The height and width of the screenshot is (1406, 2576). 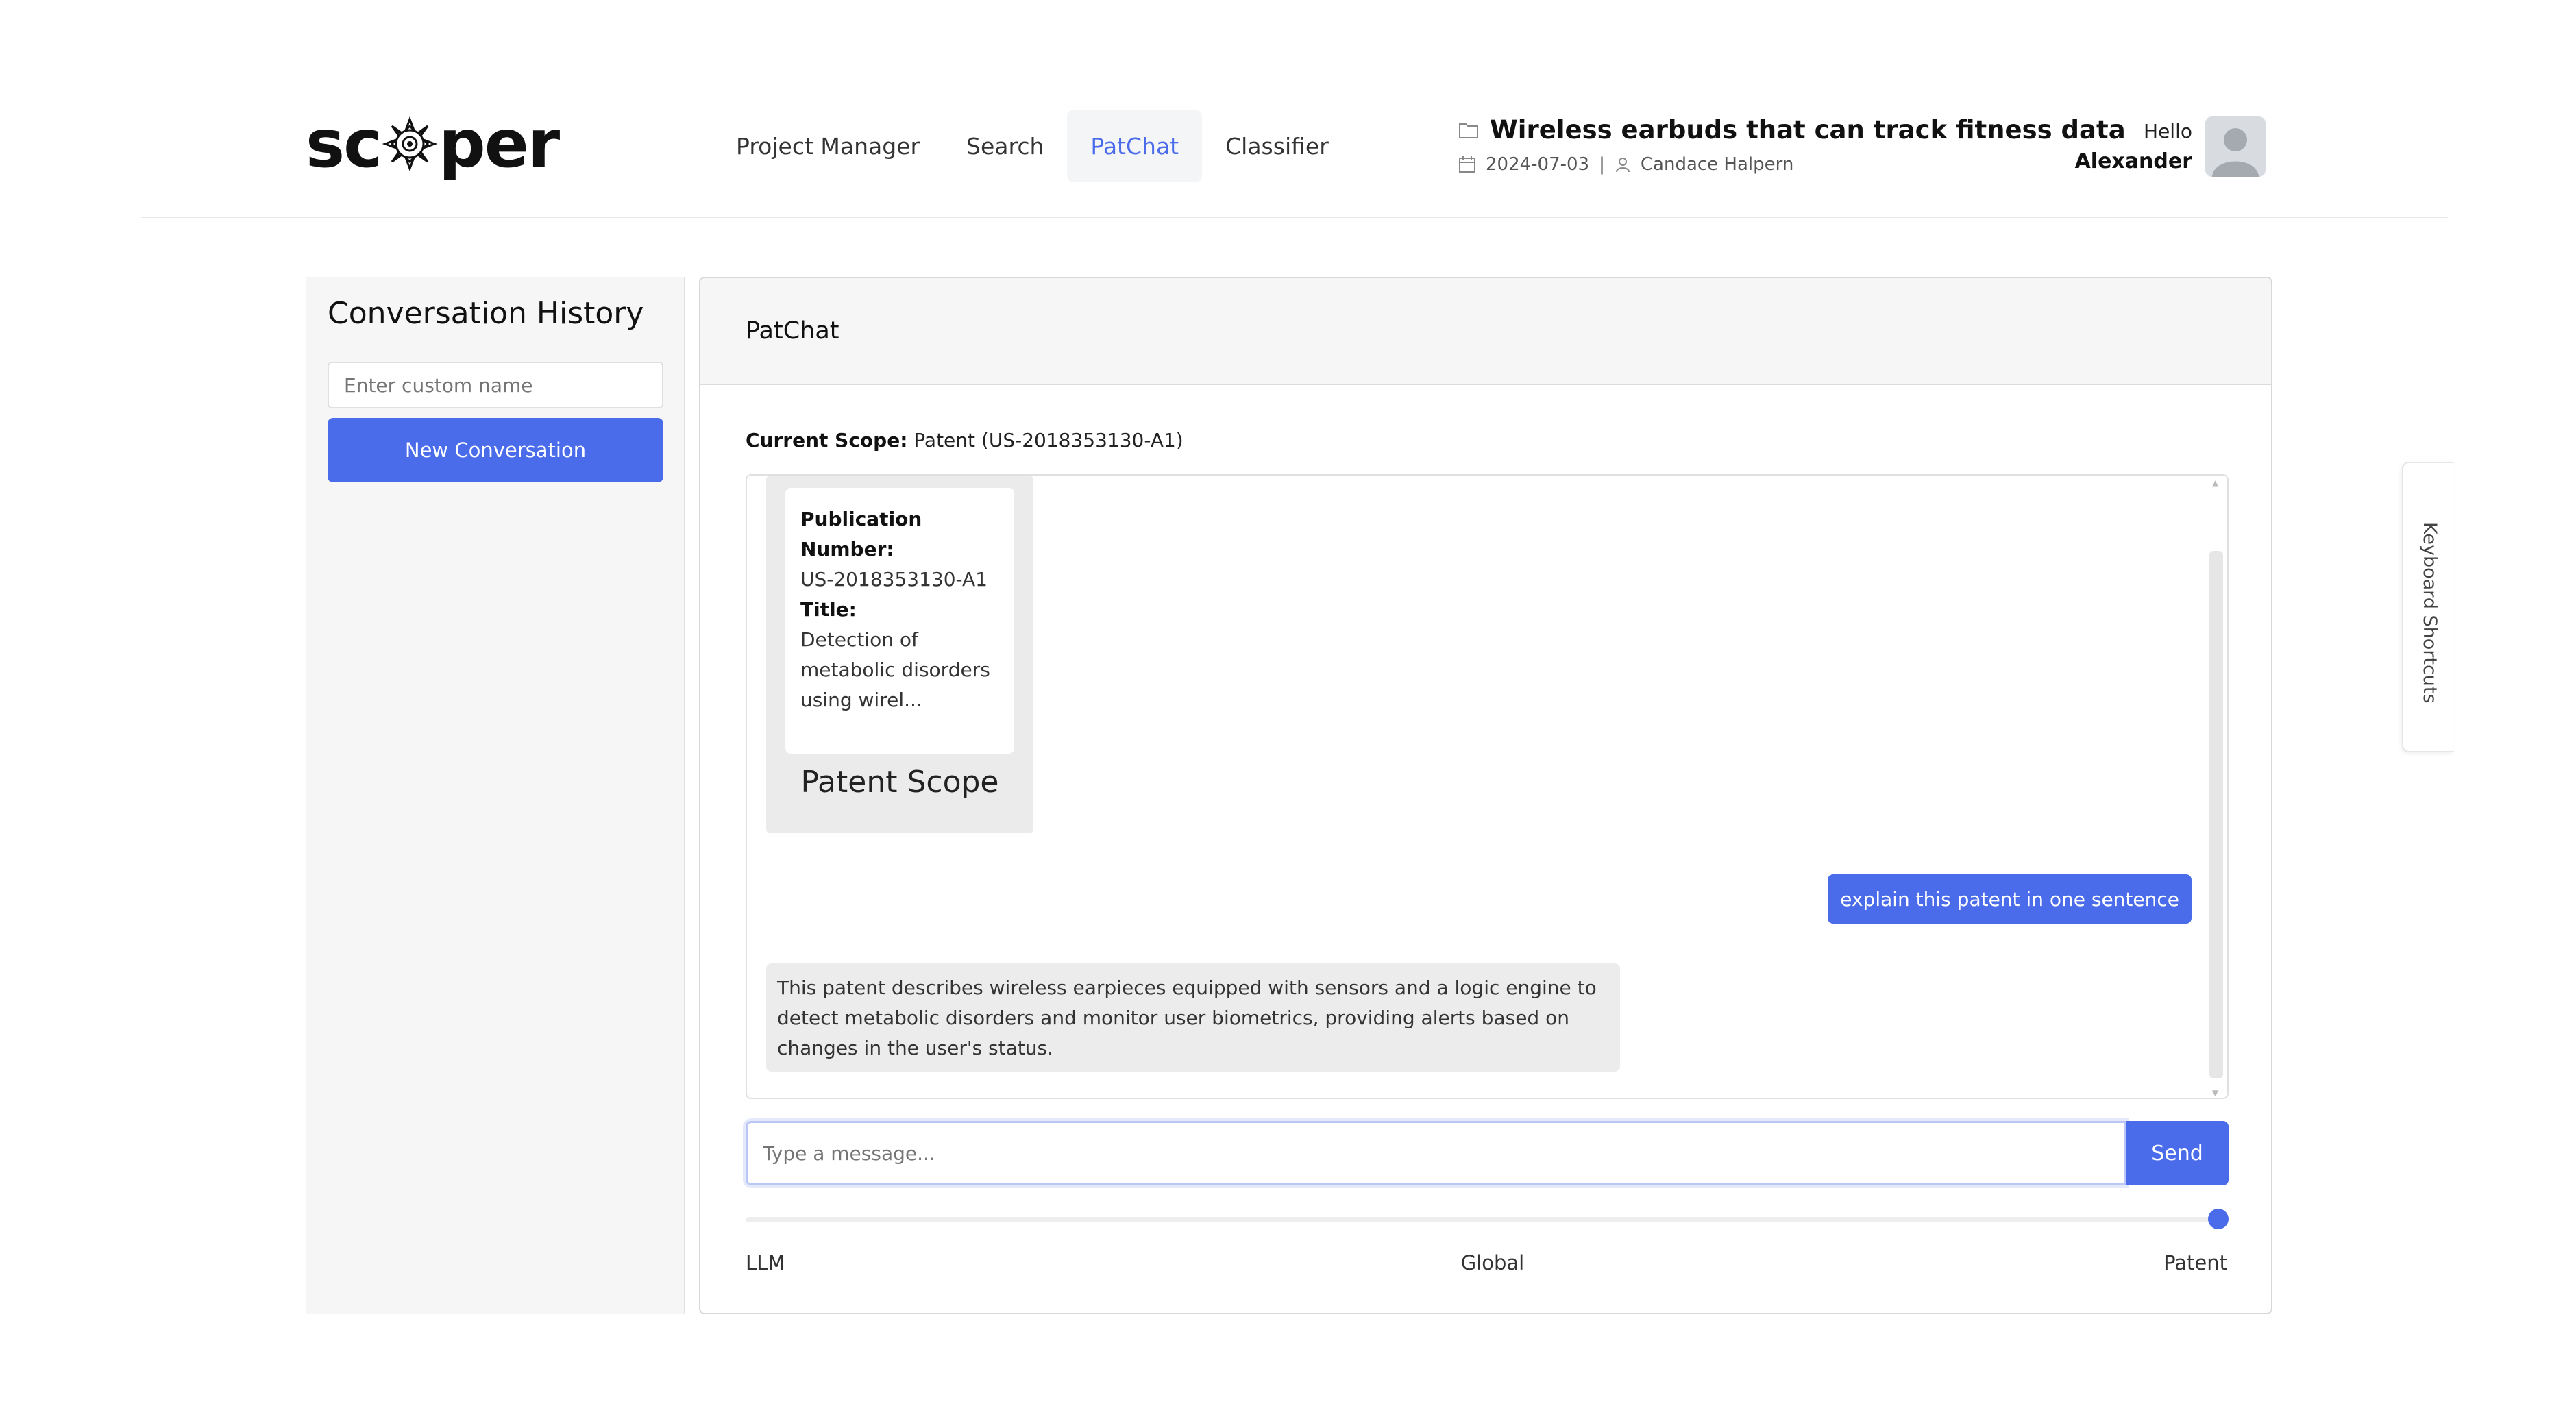 What do you see at coordinates (827, 440) in the screenshot?
I see `current-scope-label: Current Scope:` at bounding box center [827, 440].